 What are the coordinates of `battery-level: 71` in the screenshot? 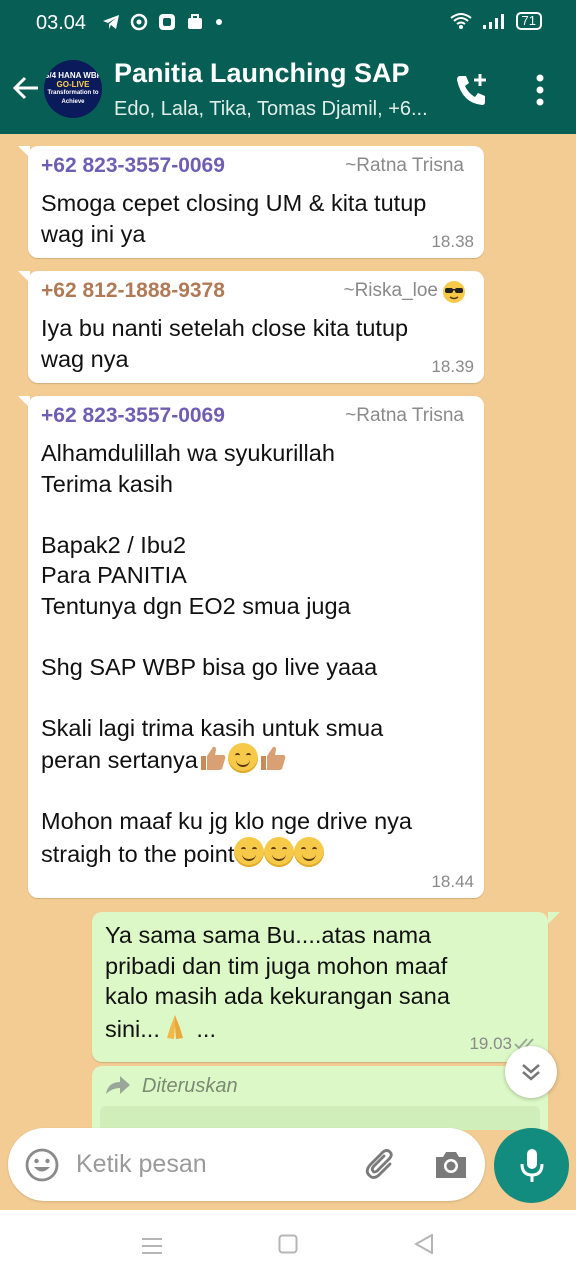 It's located at (528, 21).